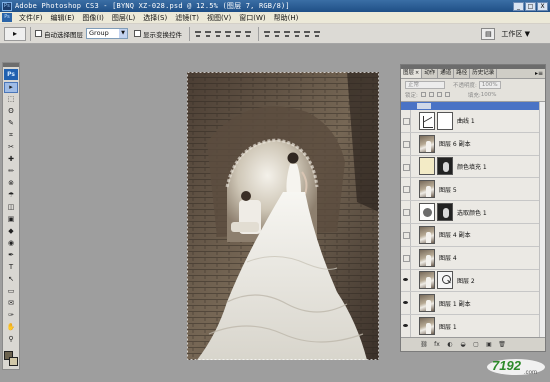  I want to click on trash-icon: 🗑, so click(502, 344).